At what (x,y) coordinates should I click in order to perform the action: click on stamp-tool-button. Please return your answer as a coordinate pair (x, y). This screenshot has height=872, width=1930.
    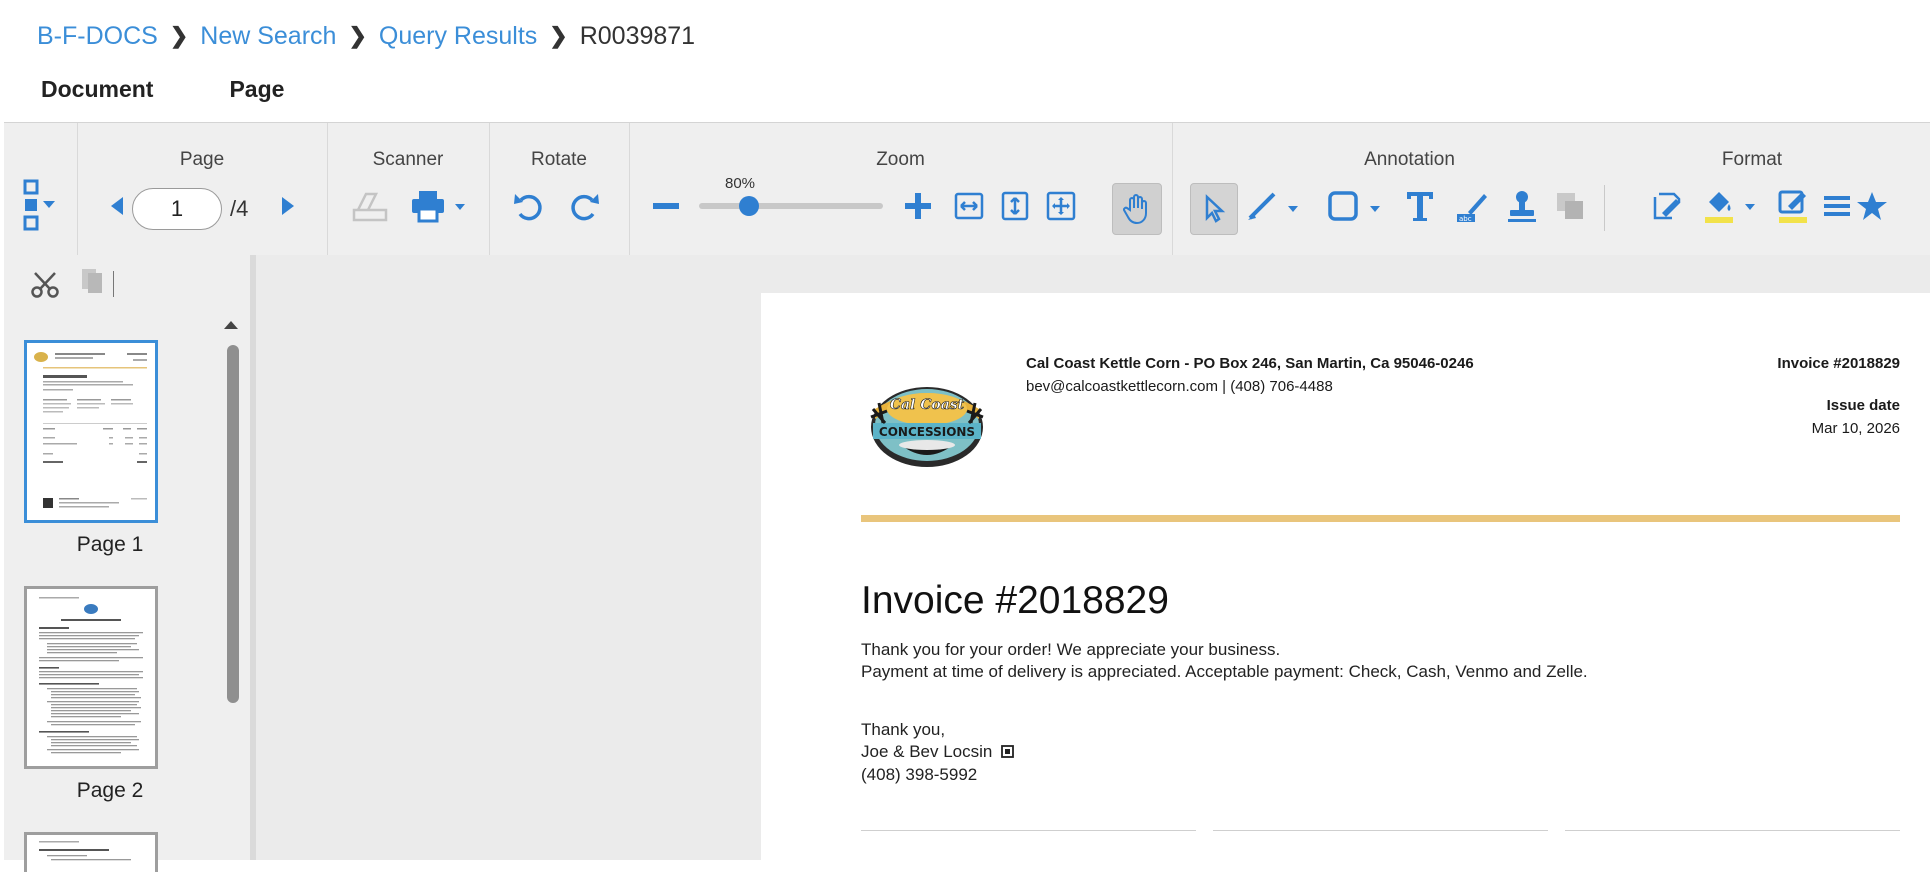
    Looking at the image, I should click on (1522, 206).